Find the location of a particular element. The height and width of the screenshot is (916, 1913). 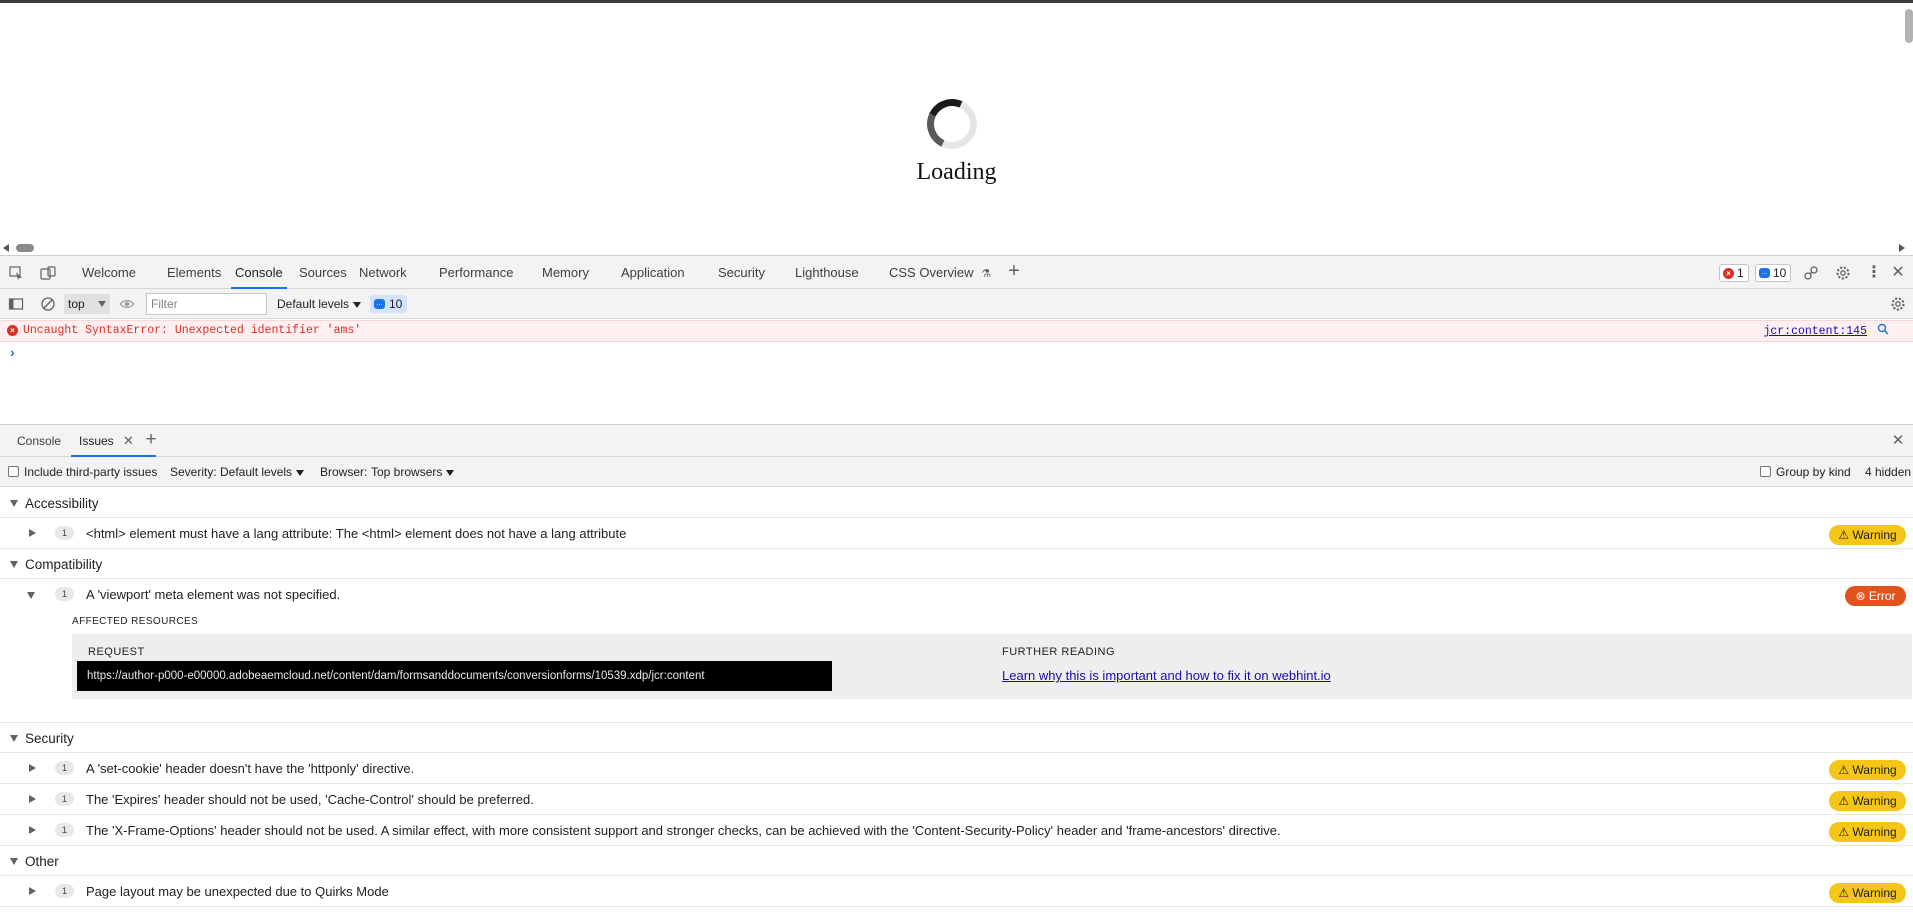

error-count: 1 is located at coordinates (1740, 273).